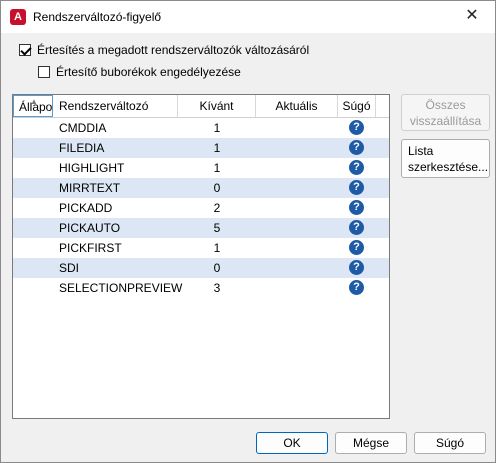  I want to click on sort-up-icon: ▲, so click(34, 101).